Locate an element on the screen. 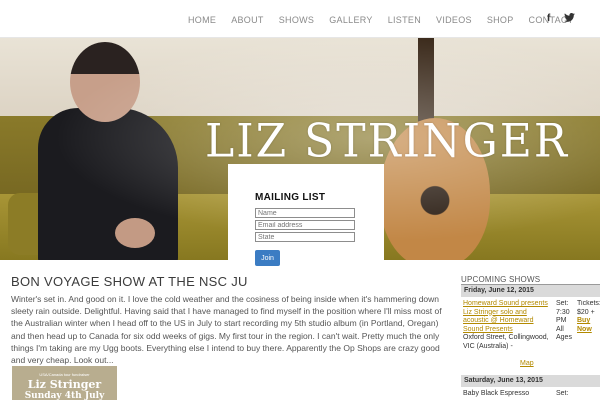 The height and width of the screenshot is (400, 600). nav-shows: SHOWS is located at coordinates (297, 20).